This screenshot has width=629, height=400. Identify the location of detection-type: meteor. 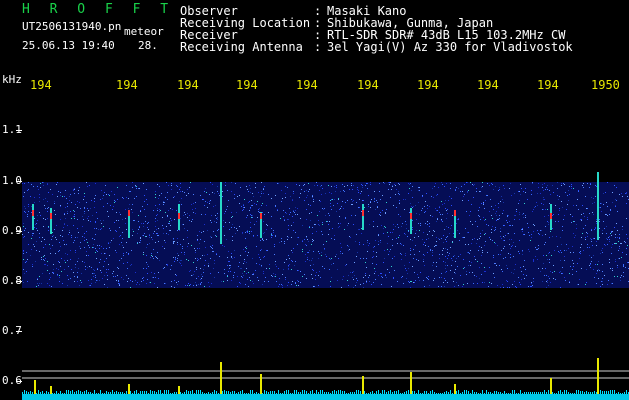
(144, 31).